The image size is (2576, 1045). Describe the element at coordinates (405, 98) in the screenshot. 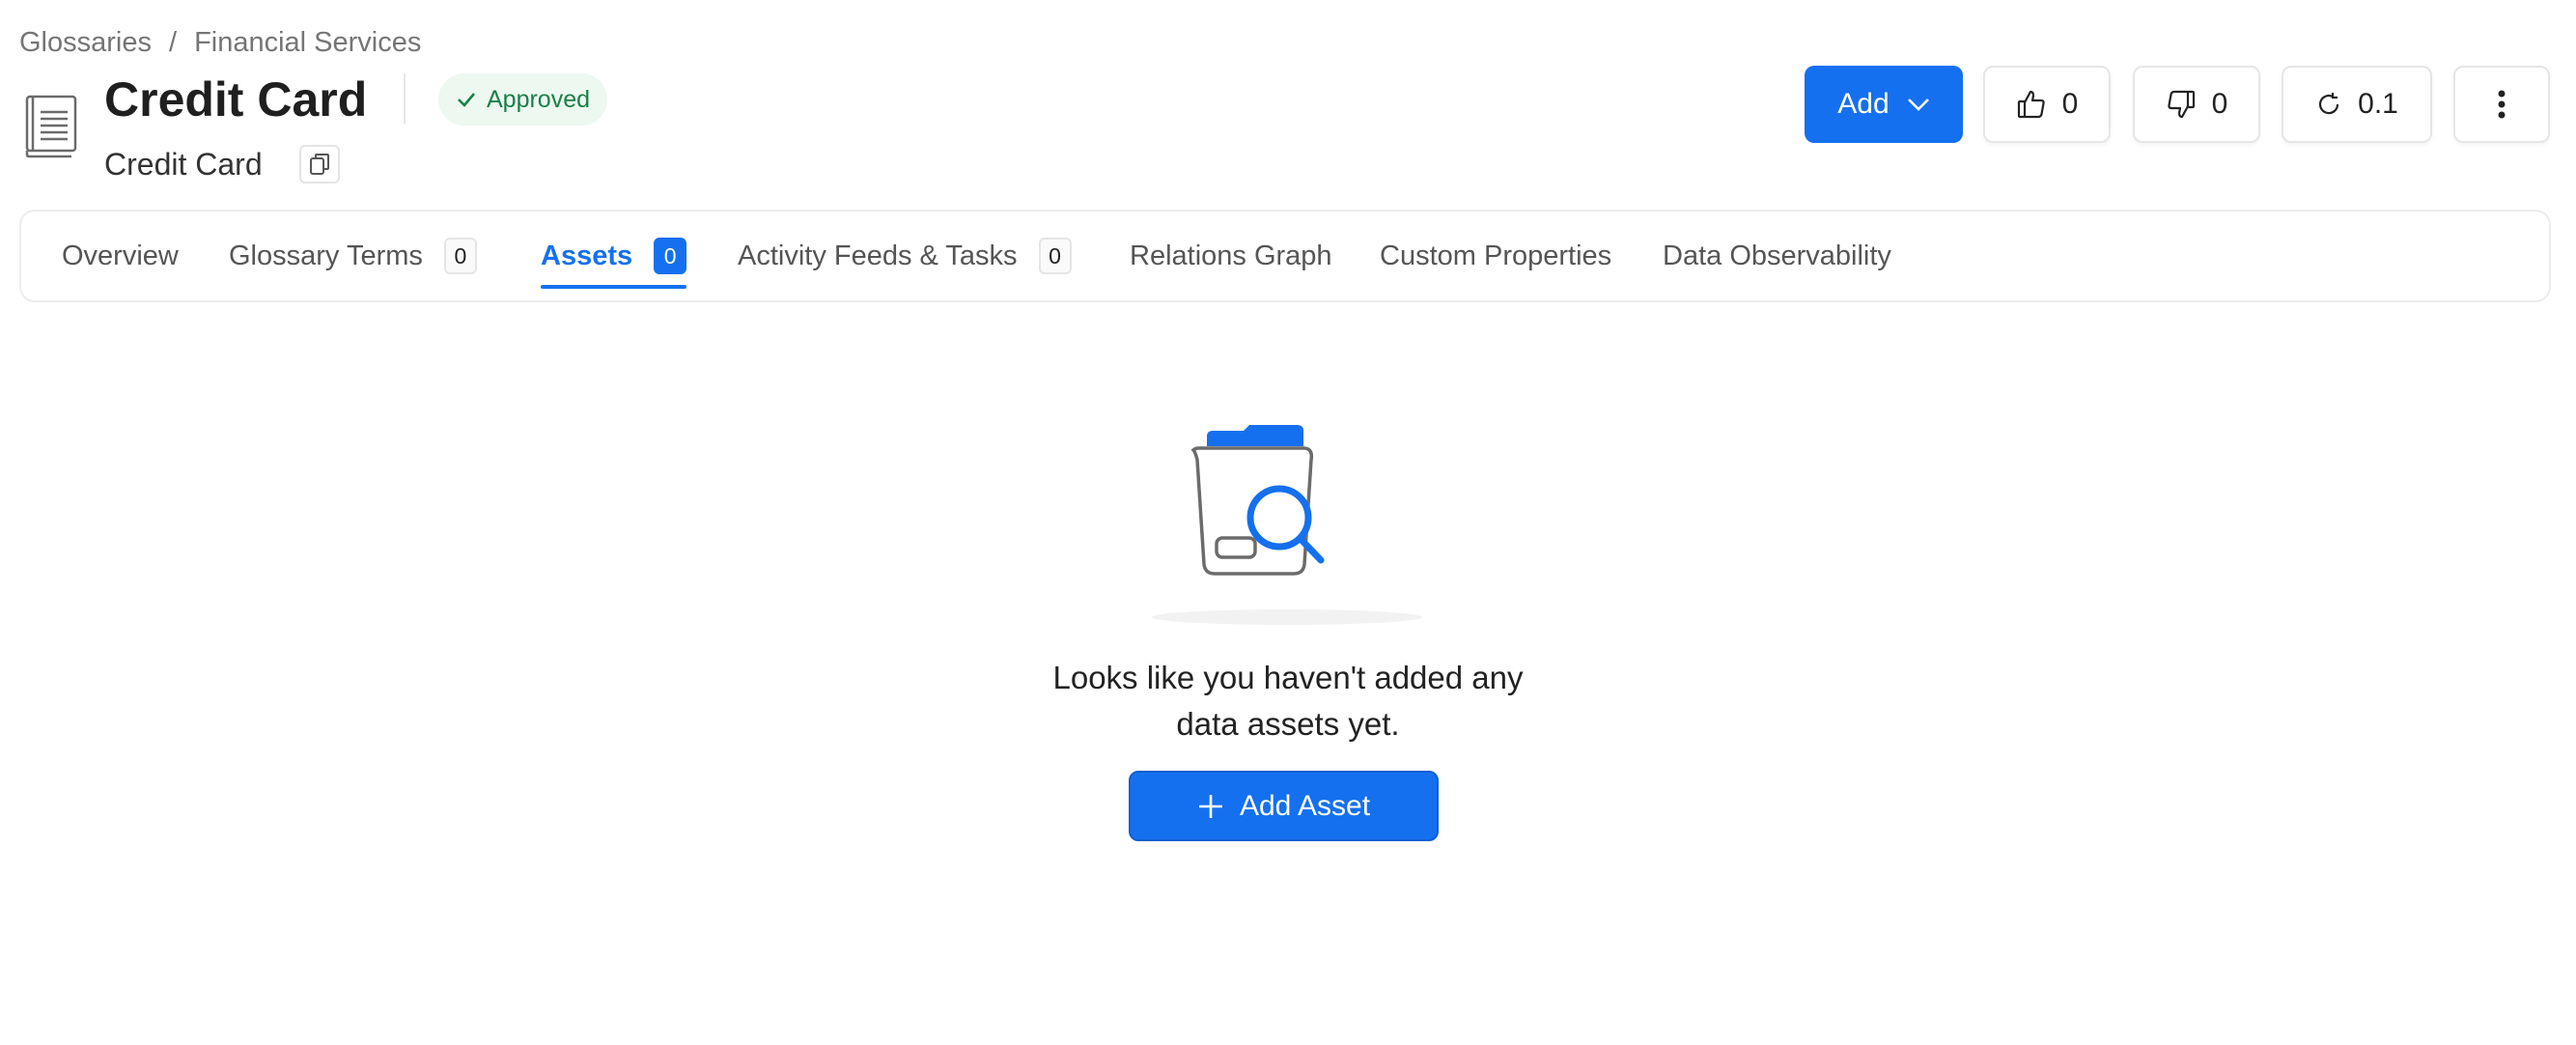

I see `title-divider` at that location.